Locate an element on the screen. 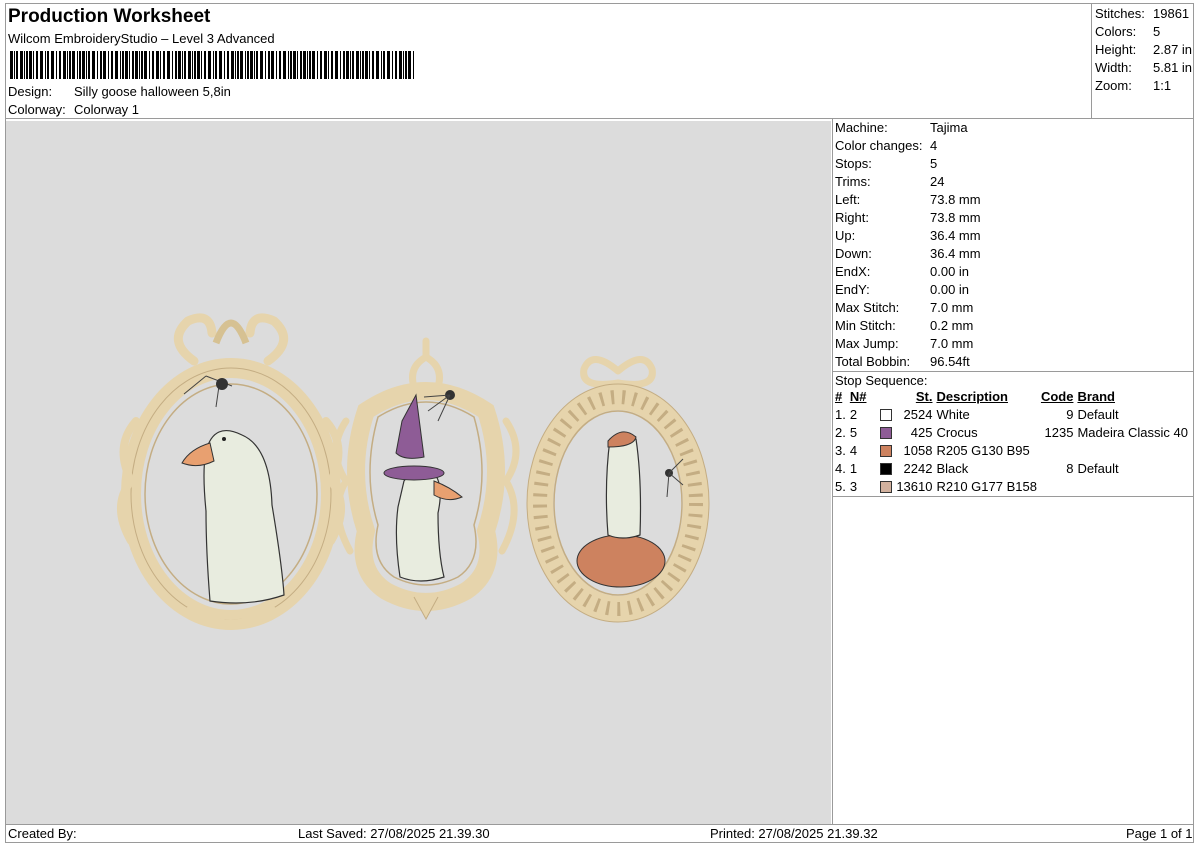 The image size is (1200, 848). machine-label: Up: is located at coordinates (845, 235).